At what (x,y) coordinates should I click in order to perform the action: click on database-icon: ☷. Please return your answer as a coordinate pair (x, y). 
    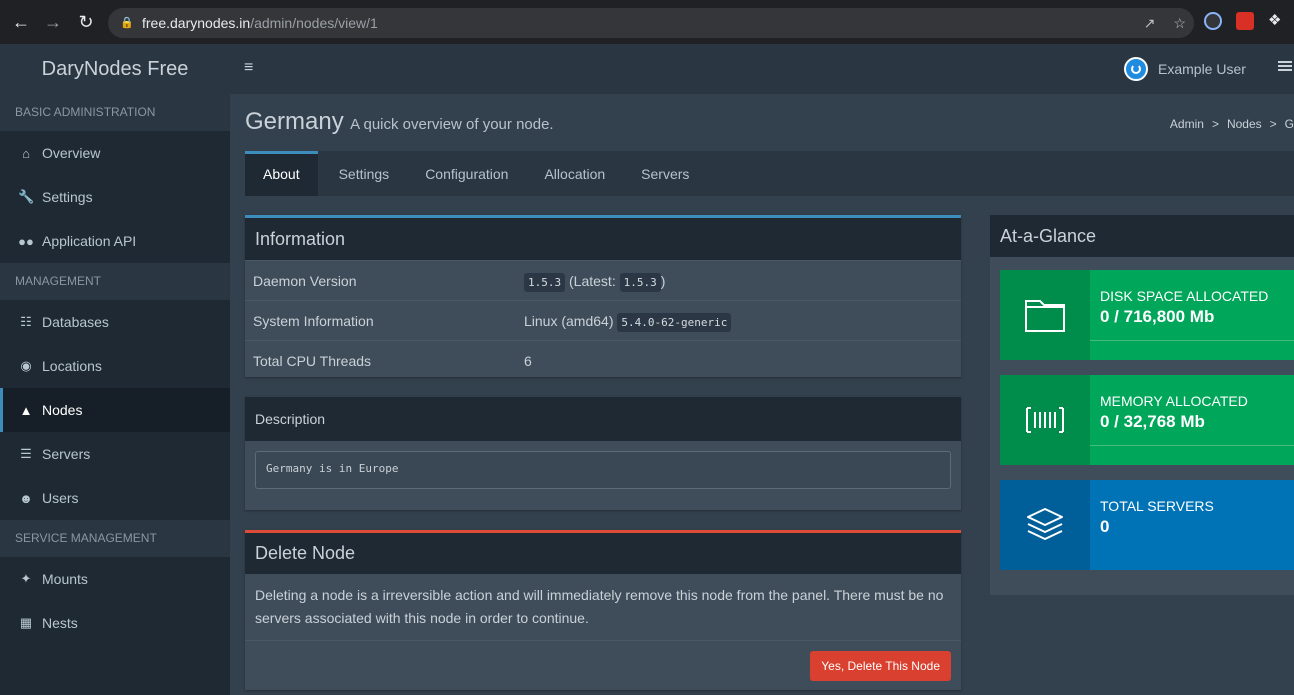
    Looking at the image, I should click on (26, 321).